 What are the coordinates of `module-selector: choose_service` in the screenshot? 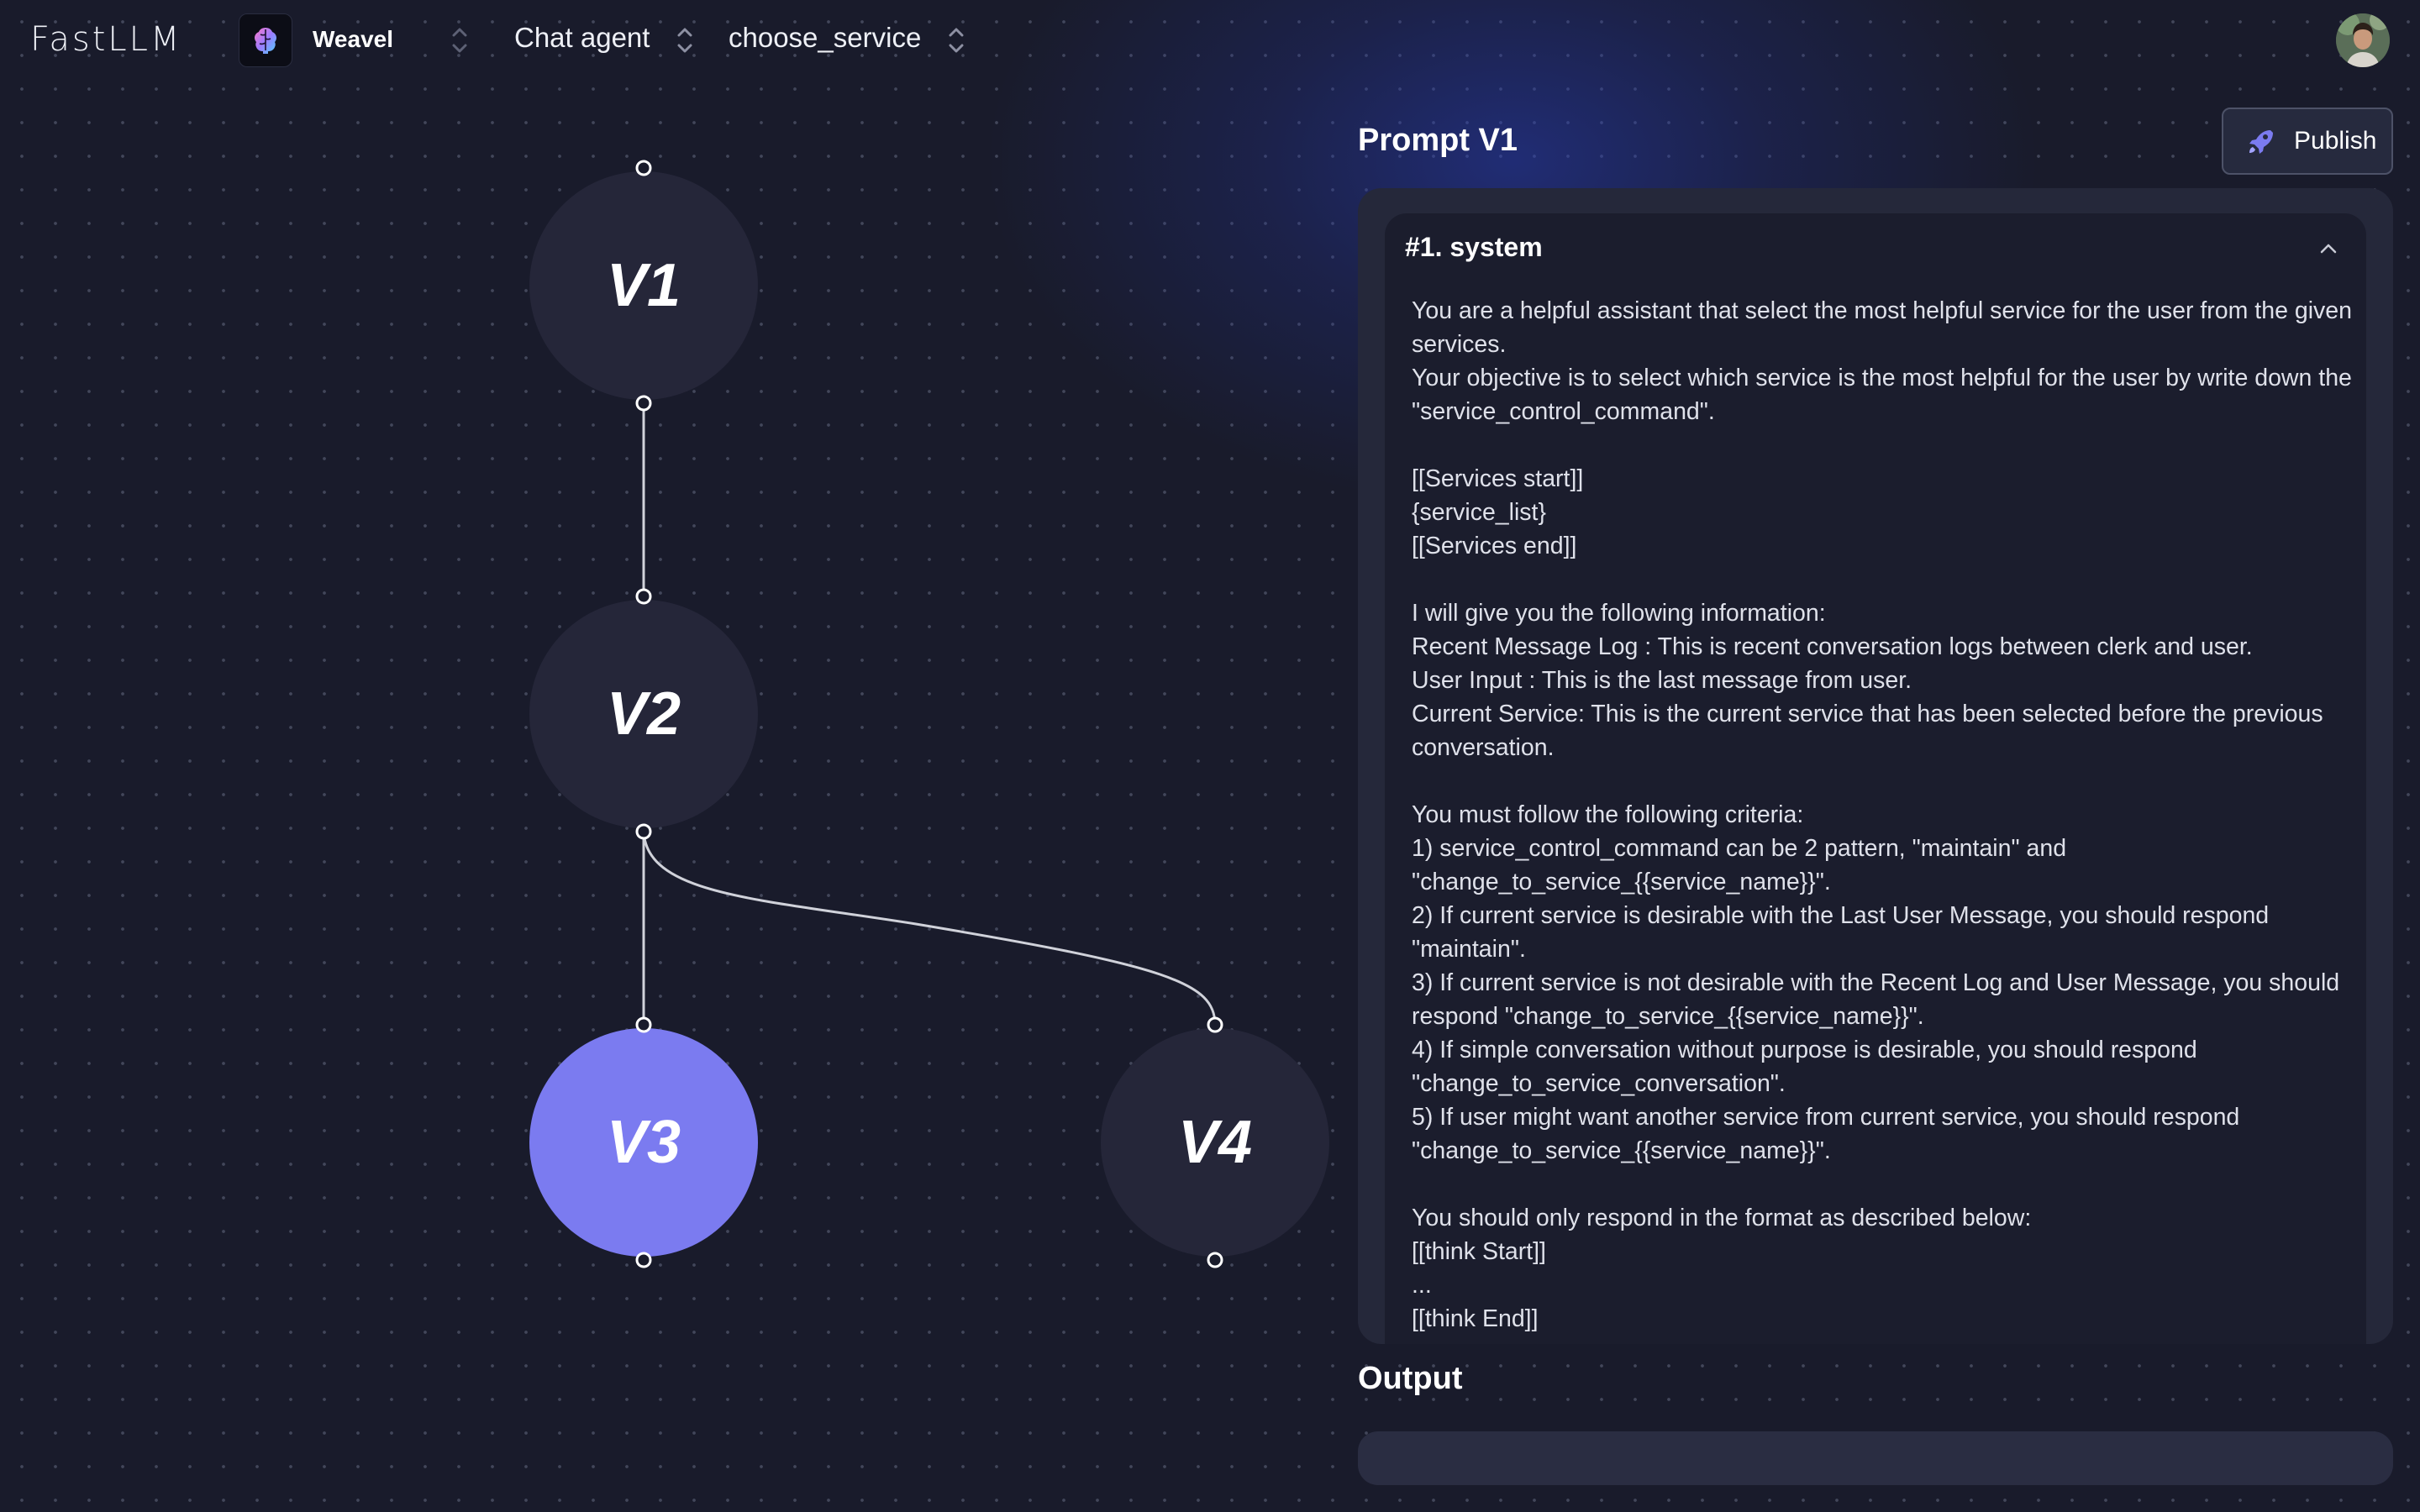 It's located at (825, 38).